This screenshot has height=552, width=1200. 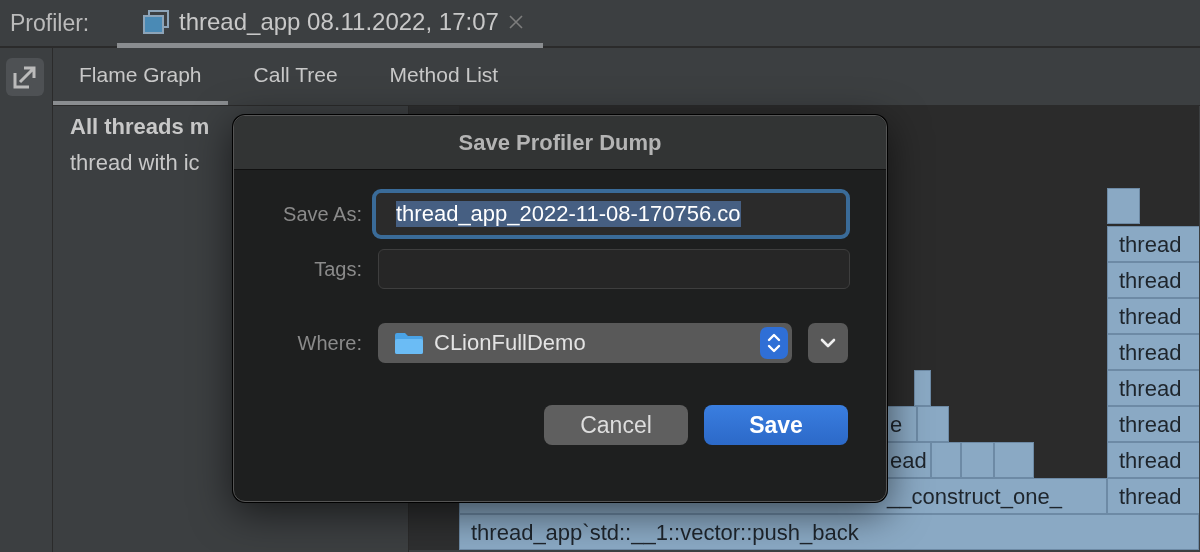 I want to click on field-label: Tags:, so click(x=338, y=269).